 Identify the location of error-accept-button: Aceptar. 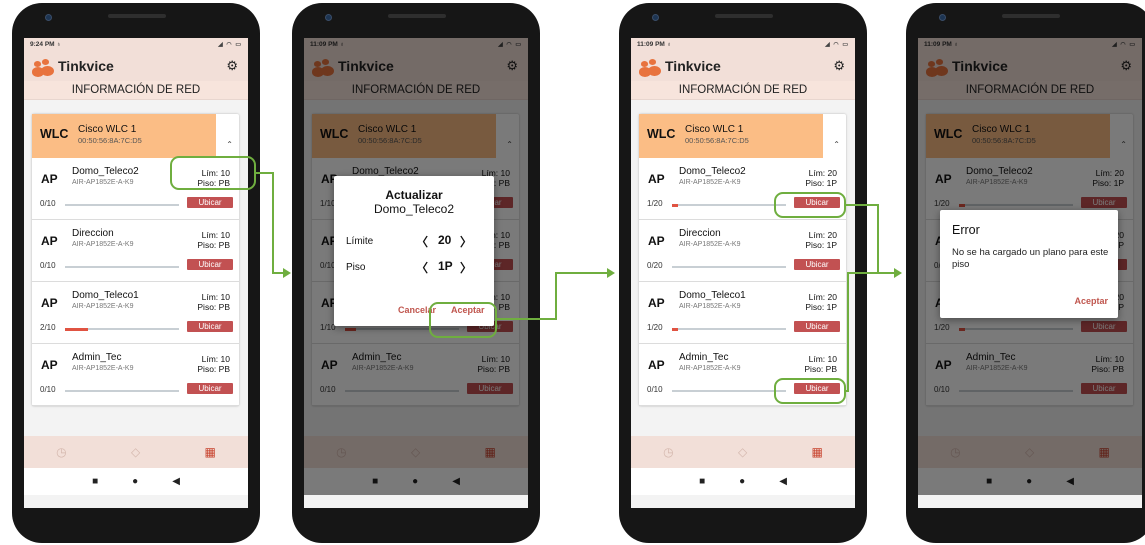
(1091, 301).